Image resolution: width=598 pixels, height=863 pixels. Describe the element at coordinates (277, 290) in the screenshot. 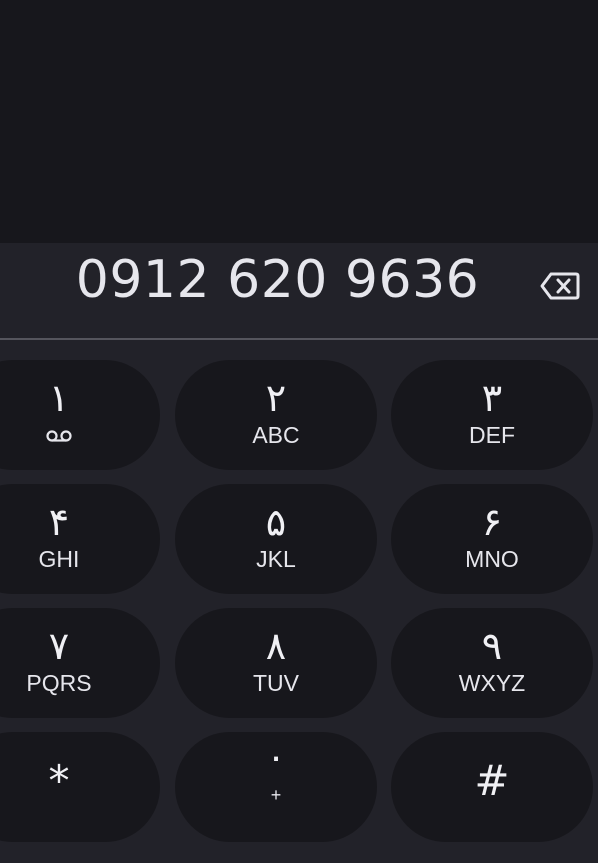

I see `dialed-number: 0912 620 9636` at that location.